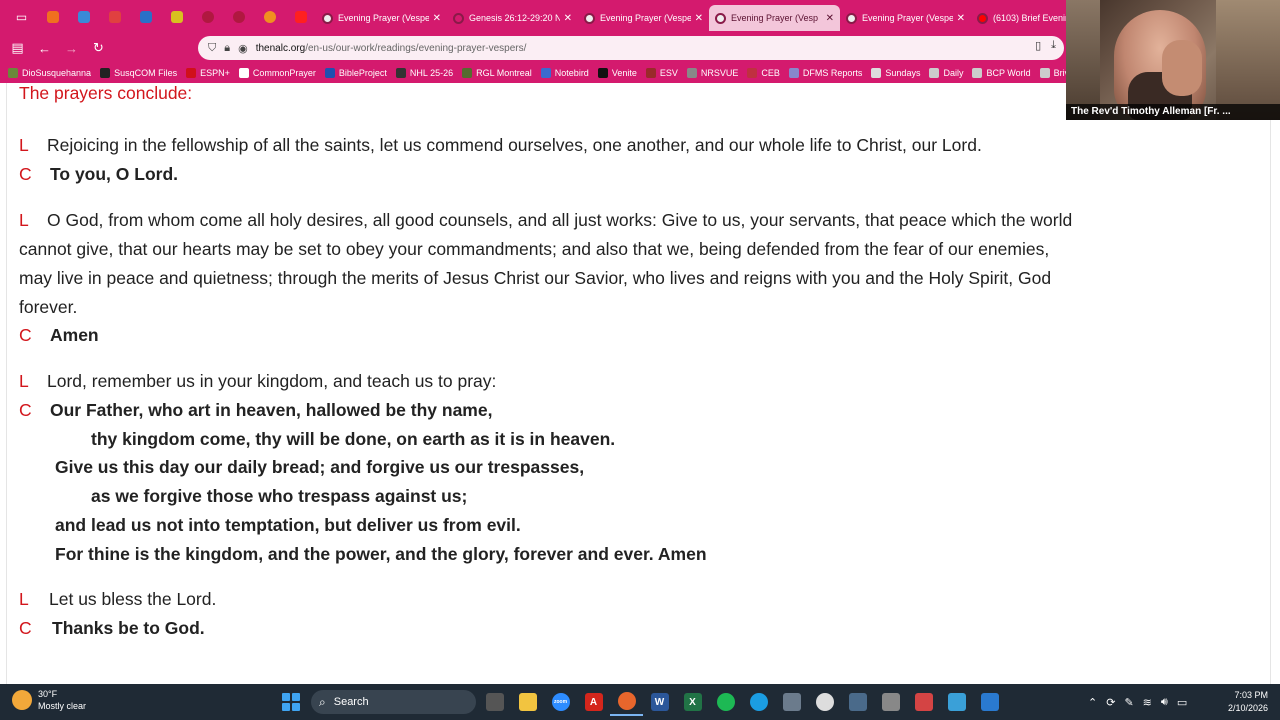 This screenshot has height=720, width=1280. Describe the element at coordinates (890, 702) in the screenshot. I see `taskbar-app-settings` at that location.